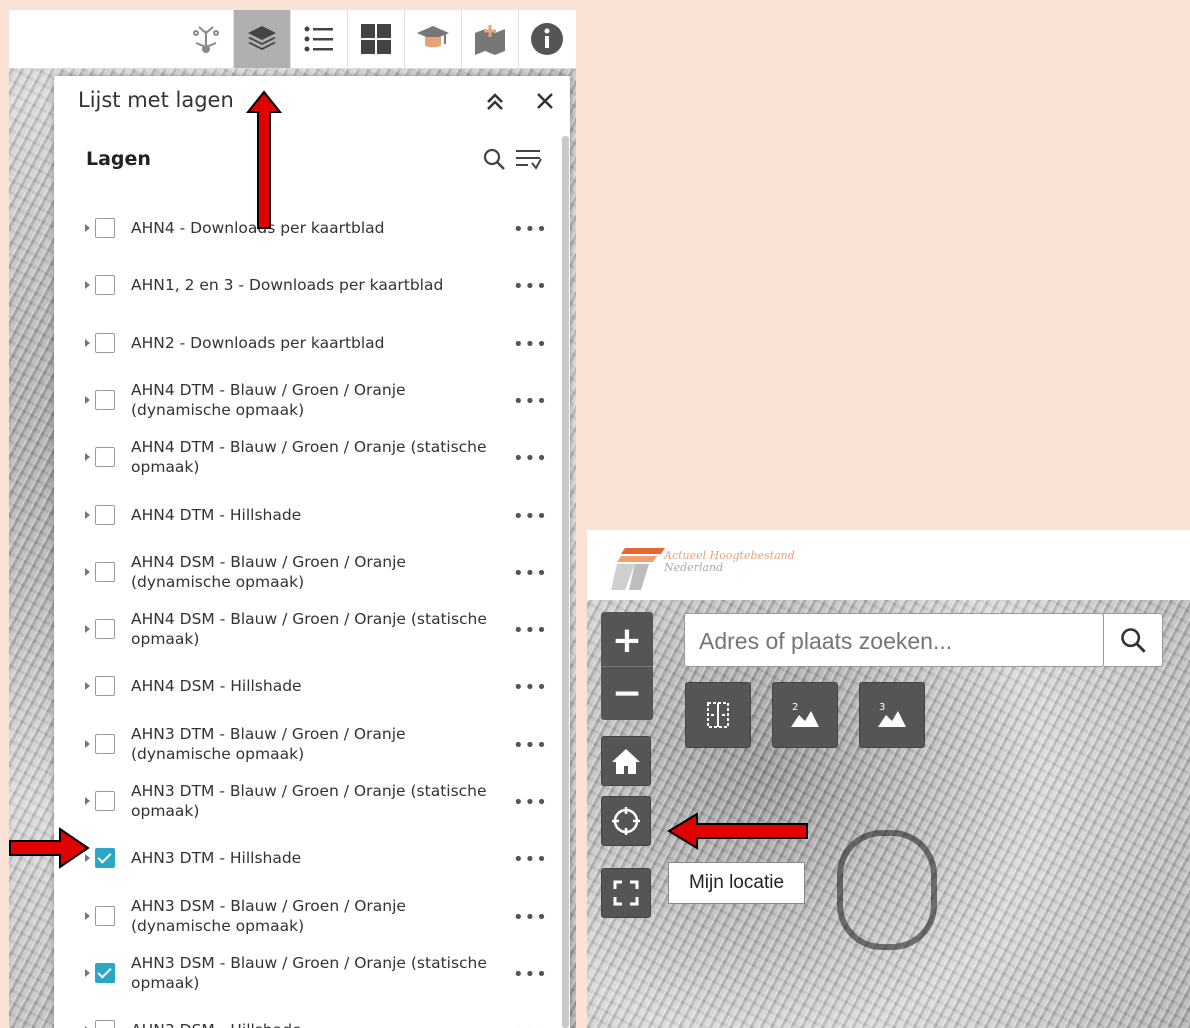 The width and height of the screenshot is (1190, 1028). What do you see at coordinates (315, 515) in the screenshot?
I see `layer-row: AHN4 DTM - Hillshade •••` at bounding box center [315, 515].